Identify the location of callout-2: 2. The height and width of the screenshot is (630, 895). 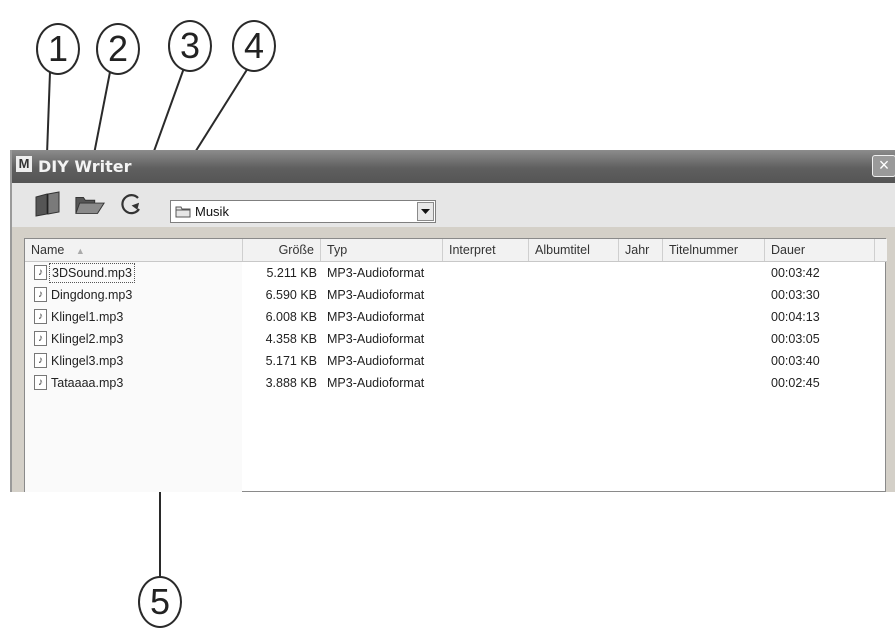
(118, 49).